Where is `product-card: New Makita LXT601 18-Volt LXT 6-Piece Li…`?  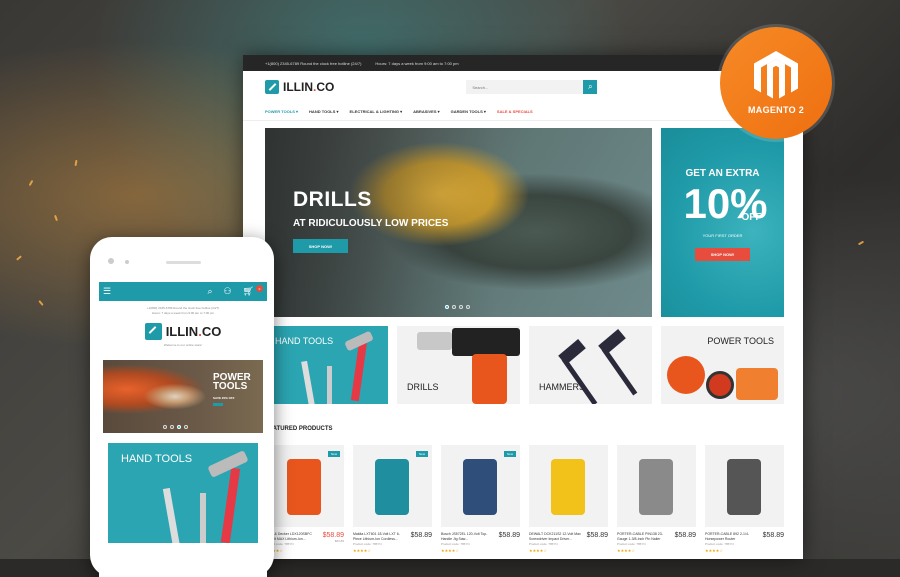 product-card: New Makita LXT601 18-Volt LXT 6-Piece Li… is located at coordinates (392, 499).